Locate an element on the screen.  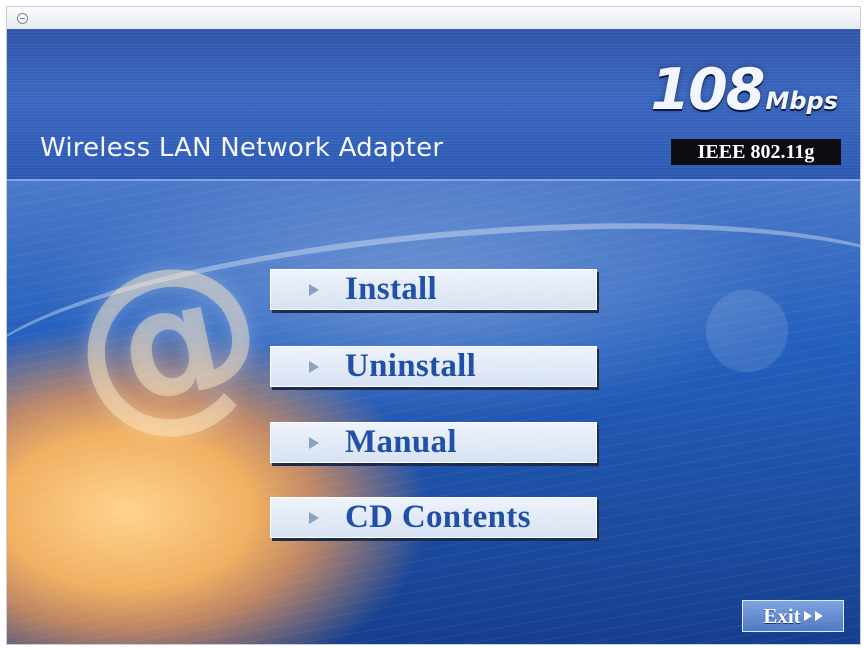
manual-button: Manual is located at coordinates (433, 442).